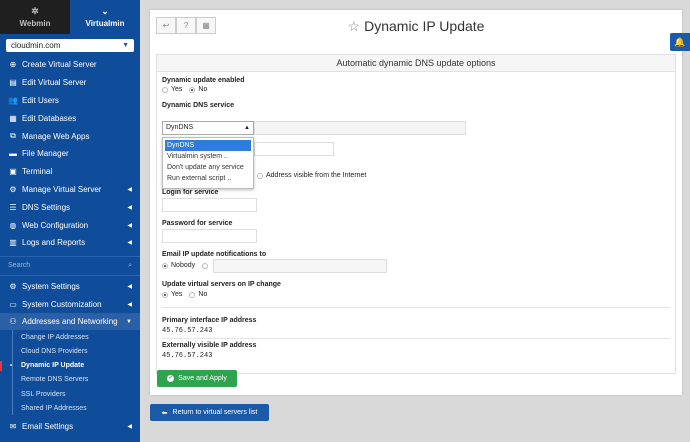 Image resolution: width=690 pixels, height=442 pixels. Describe the element at coordinates (59, 65) in the screenshot. I see `sidebar-item-label: Create Virtual Server` at that location.